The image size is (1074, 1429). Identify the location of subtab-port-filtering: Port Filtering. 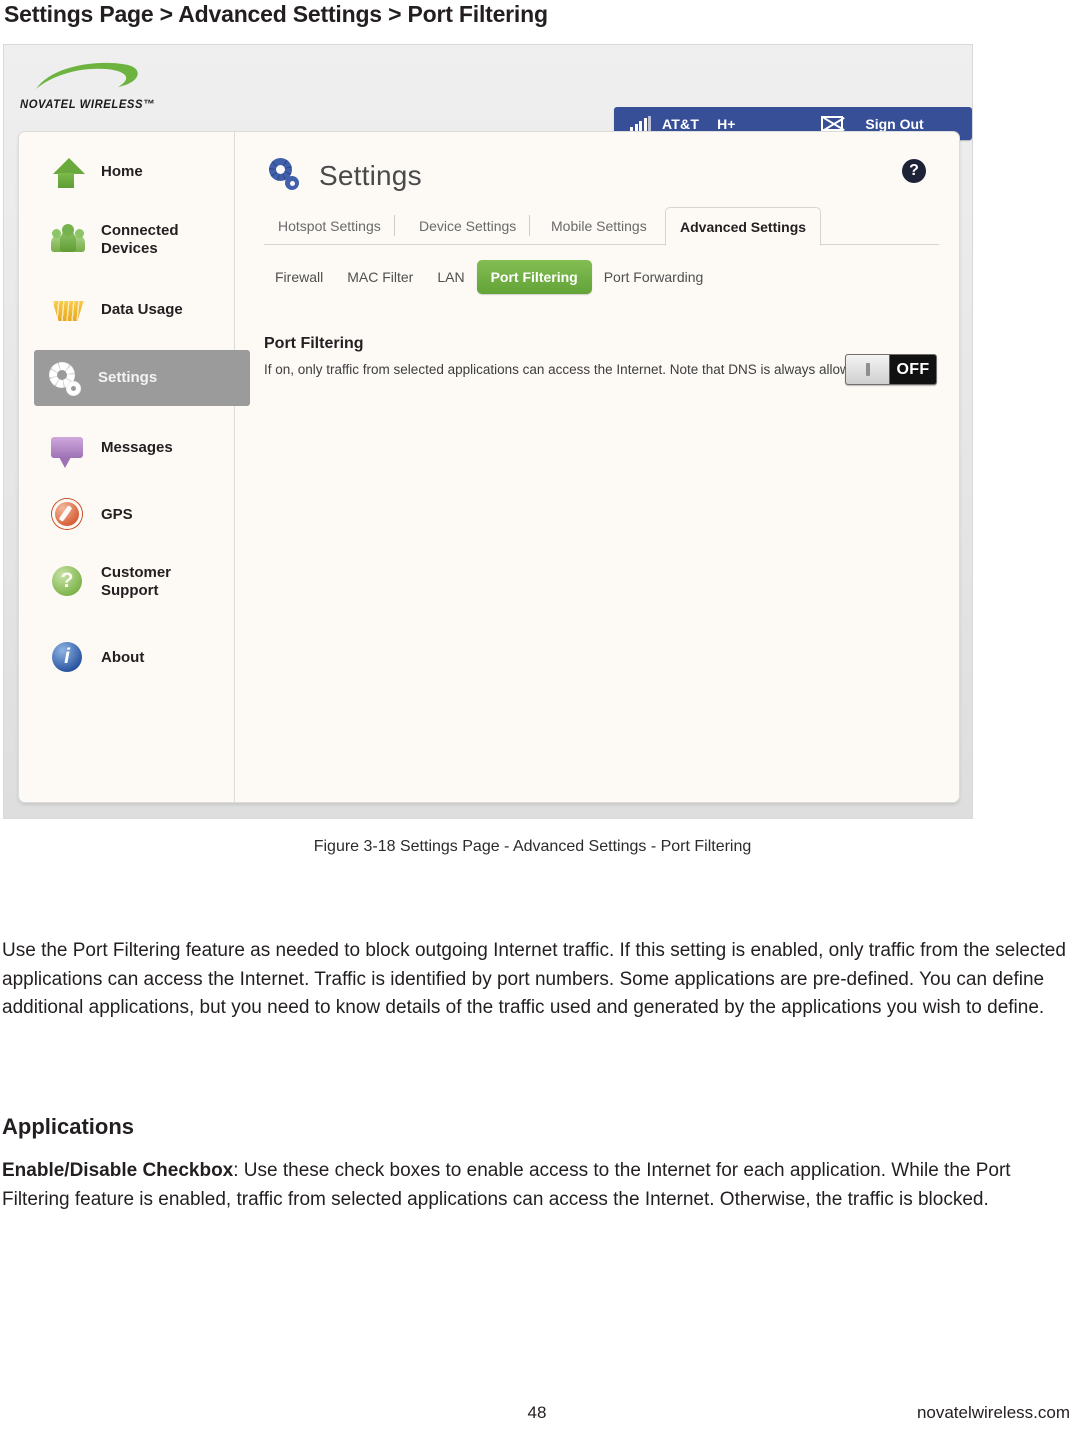
(534, 277).